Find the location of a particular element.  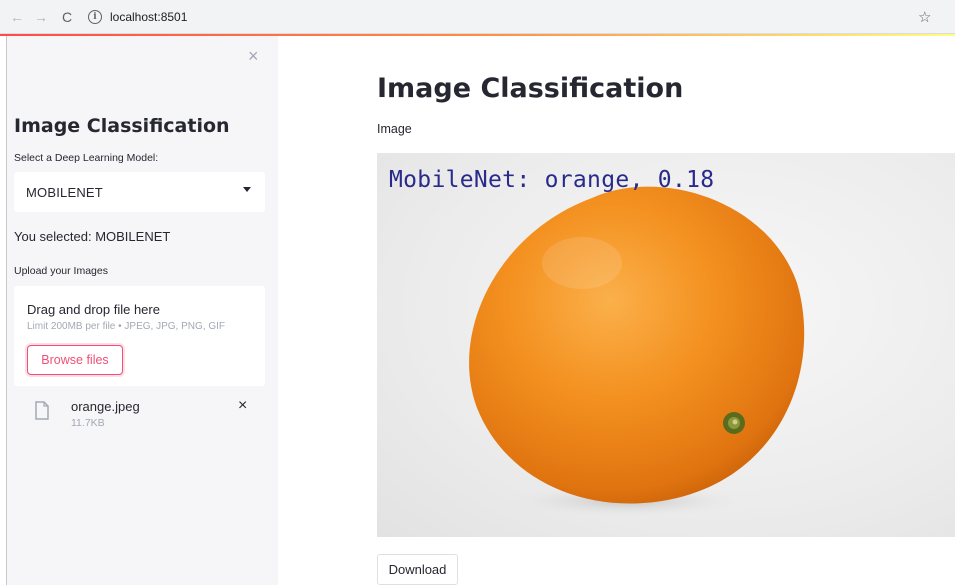

sidebar-title: Image Classification is located at coordinates (122, 126).